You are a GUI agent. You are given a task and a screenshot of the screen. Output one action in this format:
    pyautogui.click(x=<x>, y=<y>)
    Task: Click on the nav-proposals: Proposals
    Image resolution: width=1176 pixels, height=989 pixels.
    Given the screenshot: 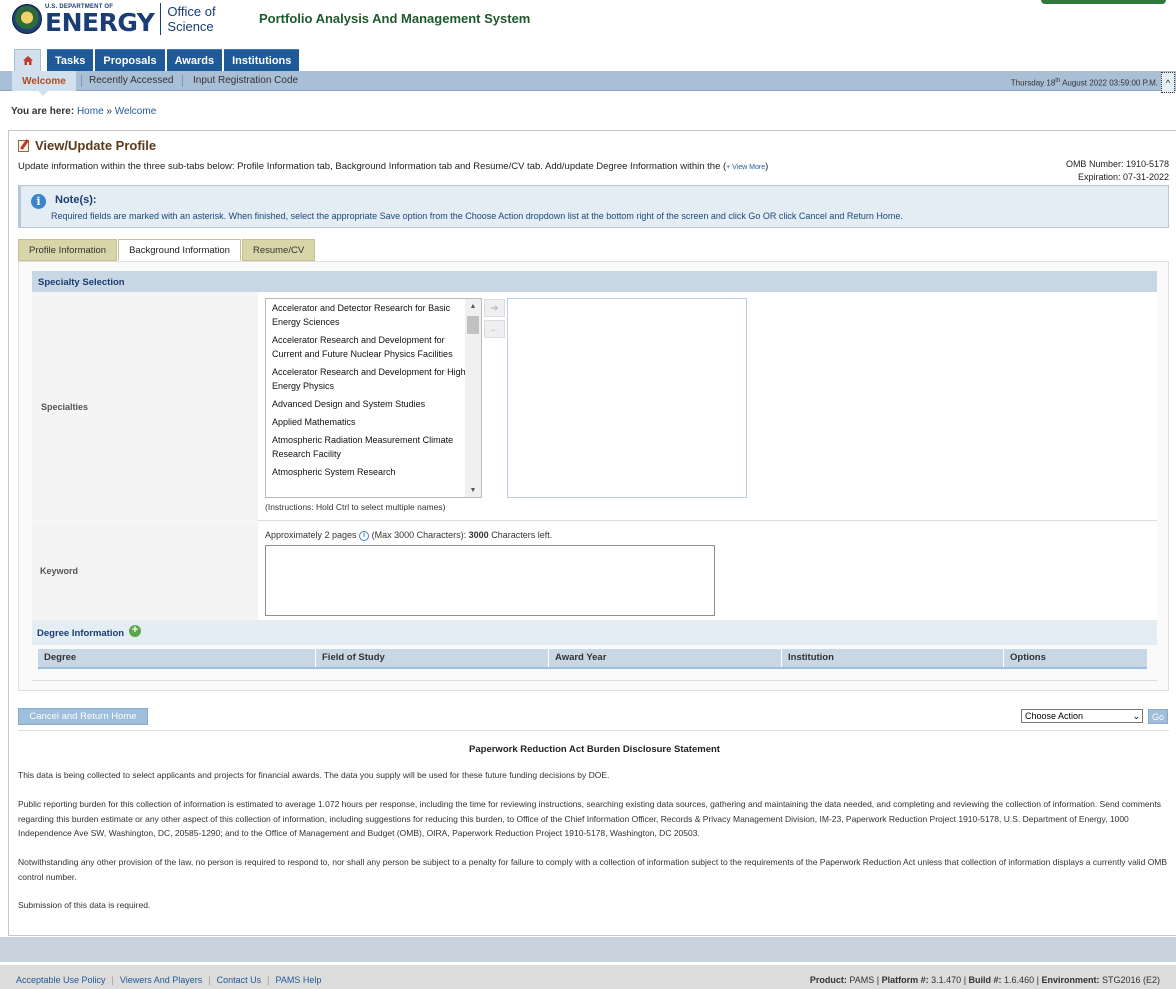 What is the action you would take?
    pyautogui.click(x=130, y=60)
    